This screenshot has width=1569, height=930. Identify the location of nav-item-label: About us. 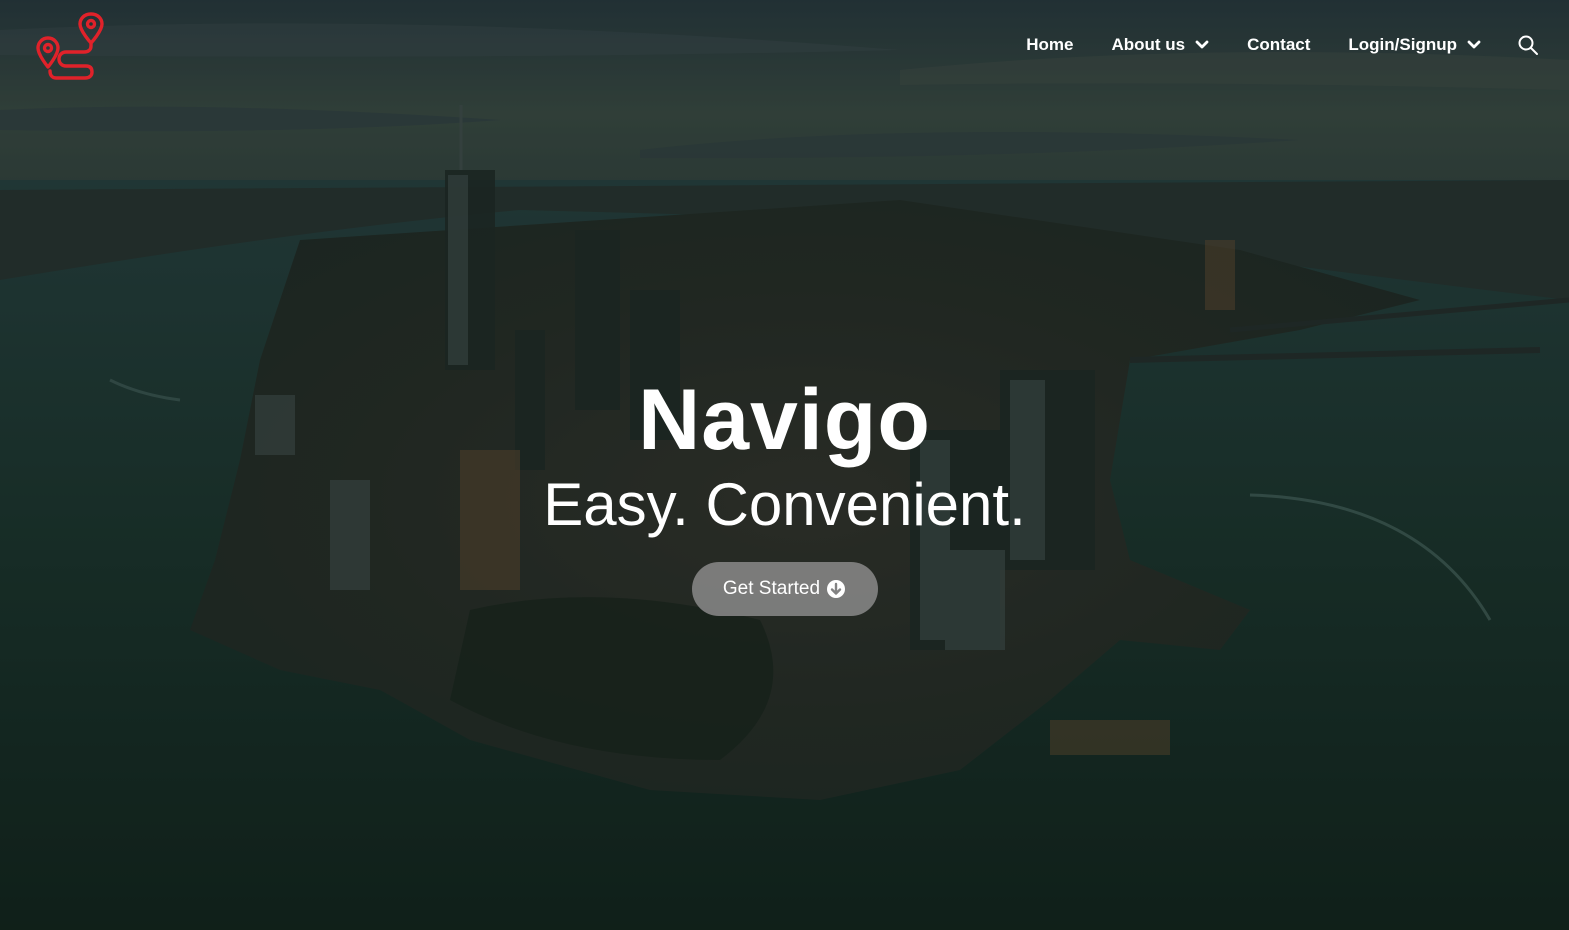
(1148, 44).